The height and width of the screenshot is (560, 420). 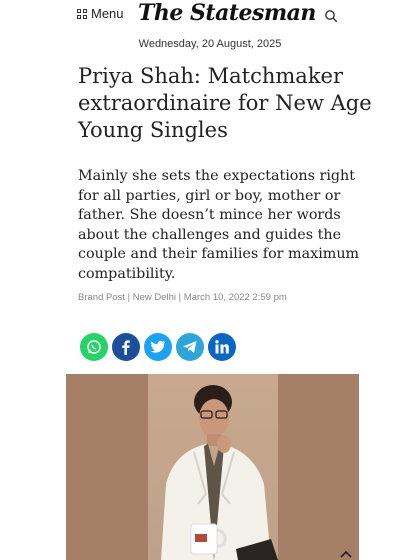 I want to click on current-date: Wednesday, 20 August, 2025, so click(x=210, y=44).